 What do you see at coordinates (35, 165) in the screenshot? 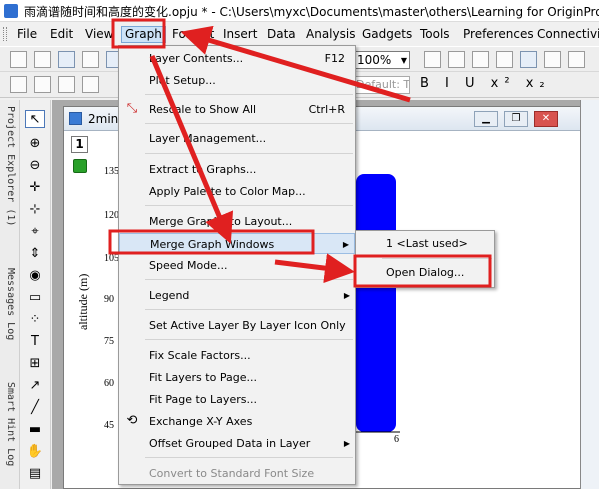
I see `zoom-out-icon: ⊖` at bounding box center [35, 165].